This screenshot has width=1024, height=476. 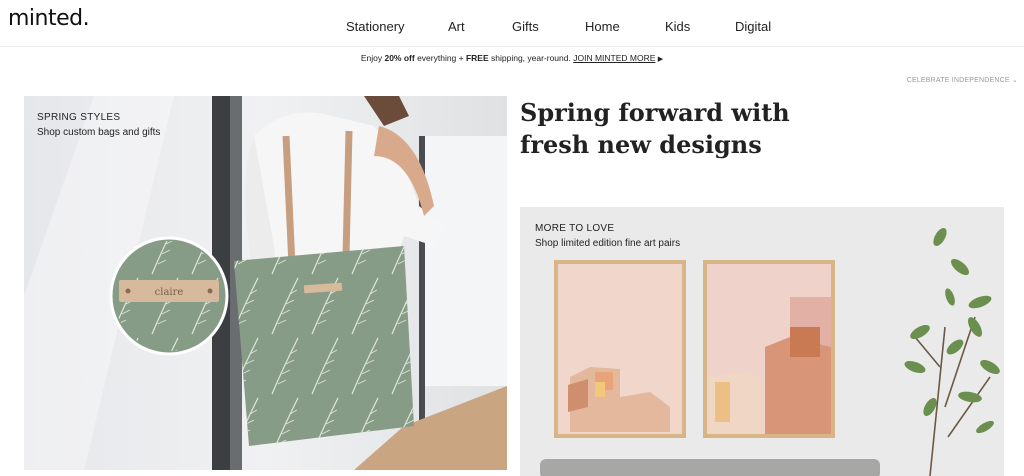 I want to click on headline-line-1: Spring forward with, so click(x=655, y=112).